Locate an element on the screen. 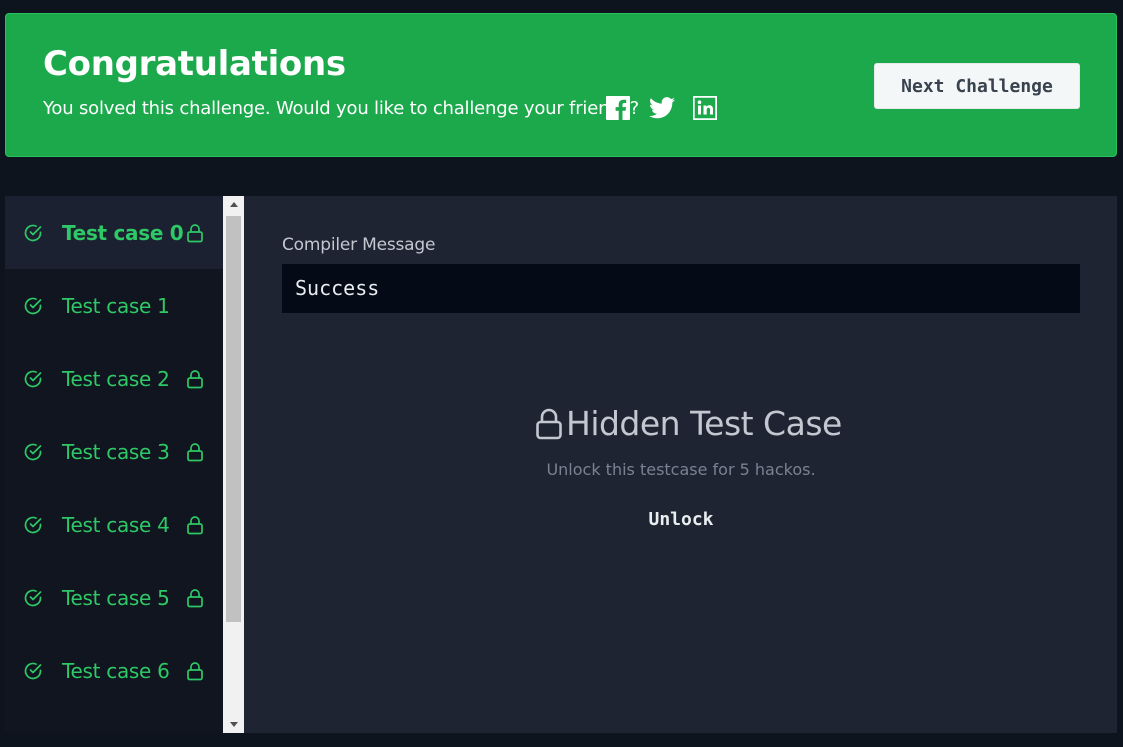  sidebar-item-test-case-2: Test case 2 is located at coordinates (114, 378).